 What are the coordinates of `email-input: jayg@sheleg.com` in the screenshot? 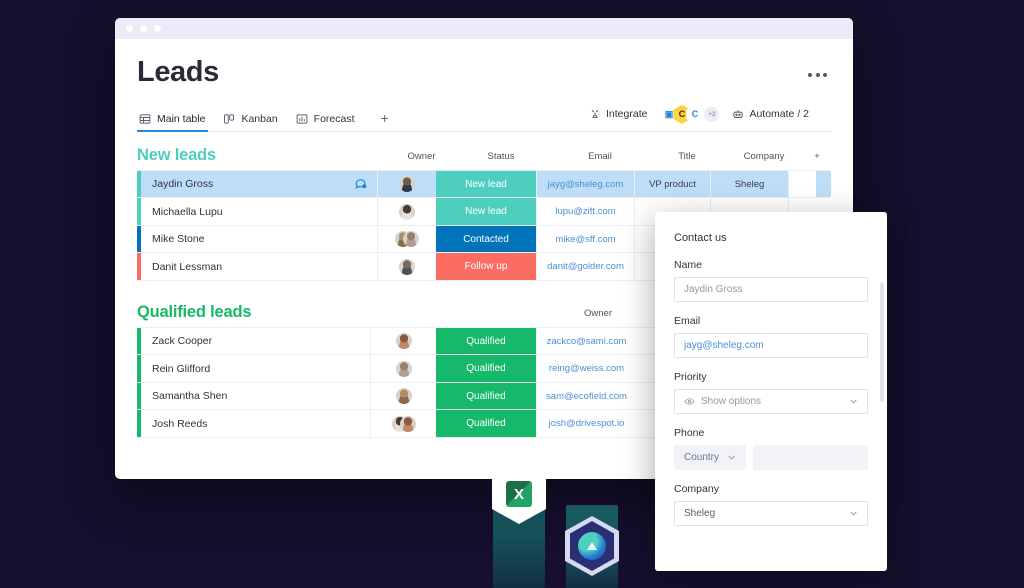 It's located at (771, 345).